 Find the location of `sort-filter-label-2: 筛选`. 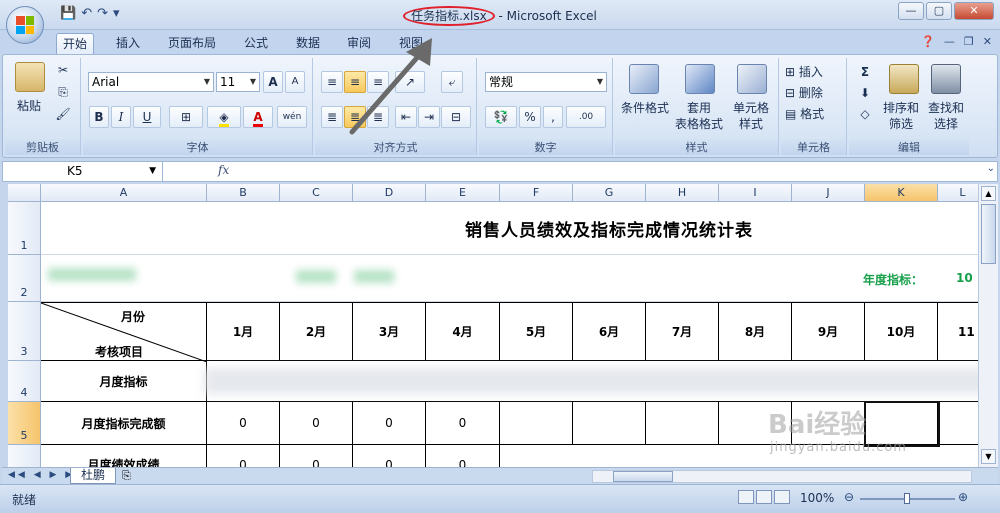

sort-filter-label-2: 筛选 is located at coordinates (901, 124).